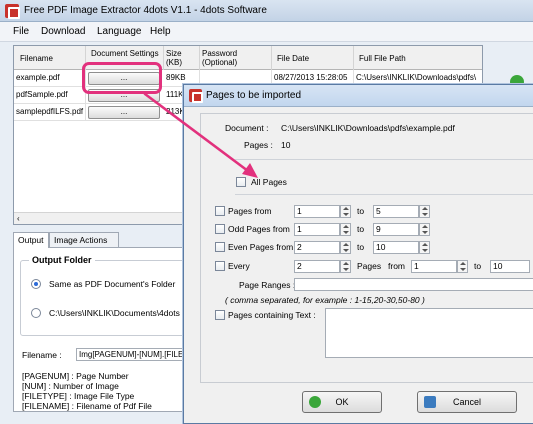 This screenshot has width=533, height=424. Describe the element at coordinates (430, 402) in the screenshot. I see `cancel-icon` at that location.